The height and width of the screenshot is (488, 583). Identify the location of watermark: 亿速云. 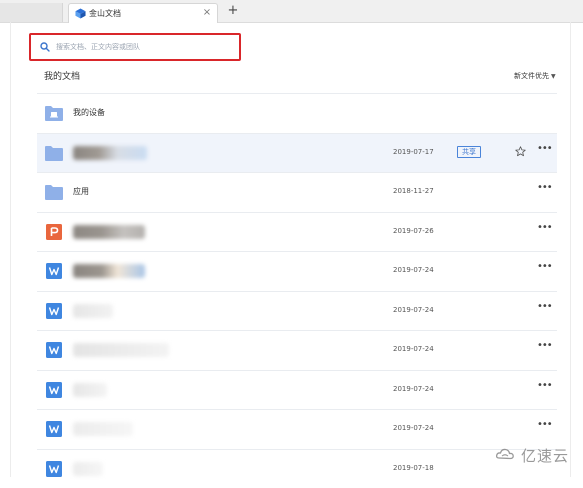
(532, 455).